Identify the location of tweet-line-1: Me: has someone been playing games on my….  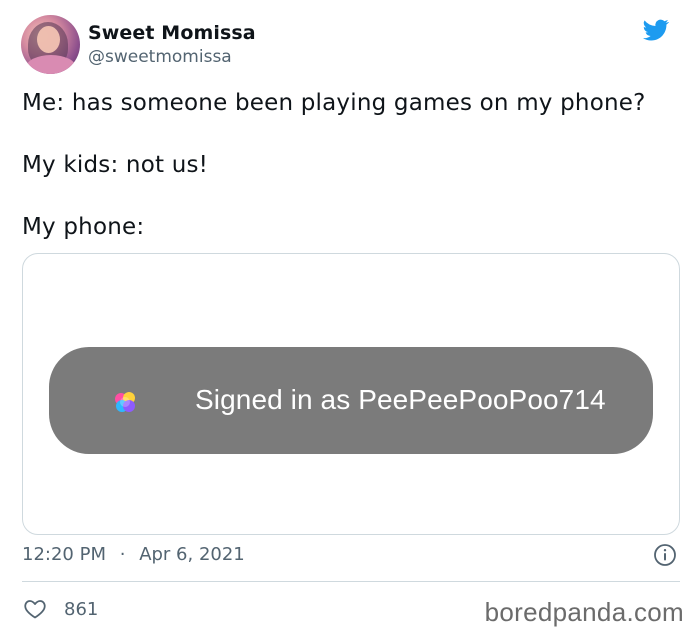
(334, 103).